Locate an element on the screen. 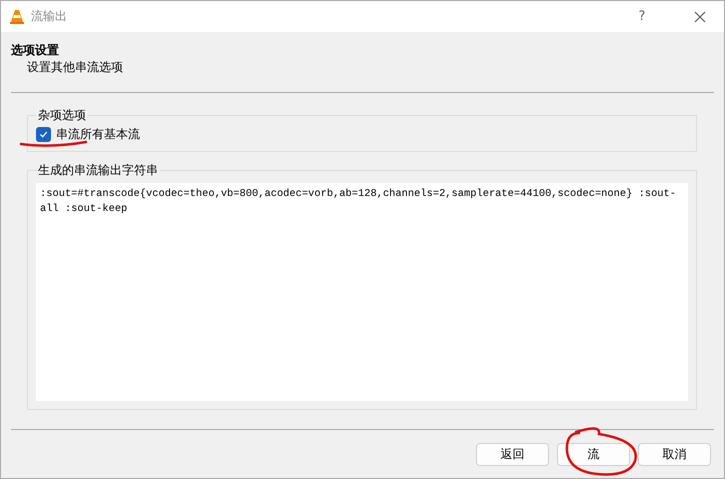 This screenshot has width=725, height=479. section-title: 选项设置 is located at coordinates (35, 50).